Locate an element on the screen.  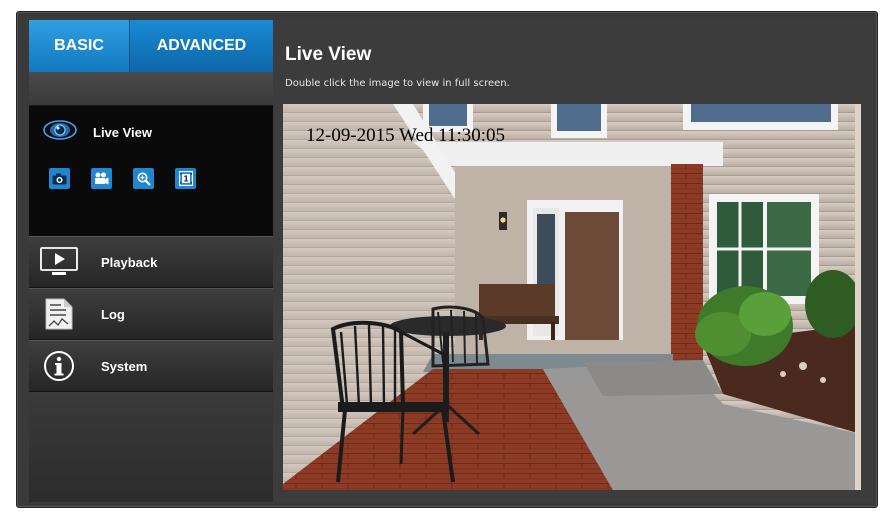
sidebar-item-log: Log is located at coordinates (151, 314).